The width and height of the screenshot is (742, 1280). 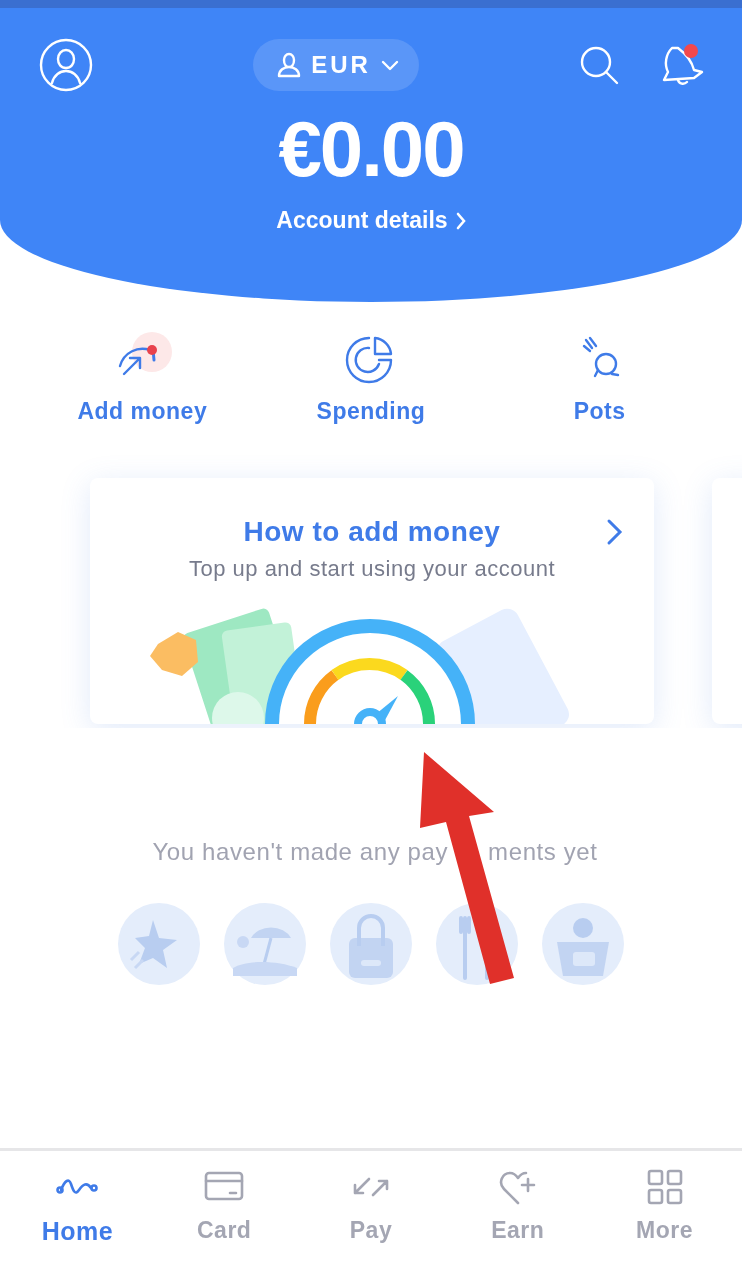 I want to click on account-details-link: Account details, so click(x=362, y=220).